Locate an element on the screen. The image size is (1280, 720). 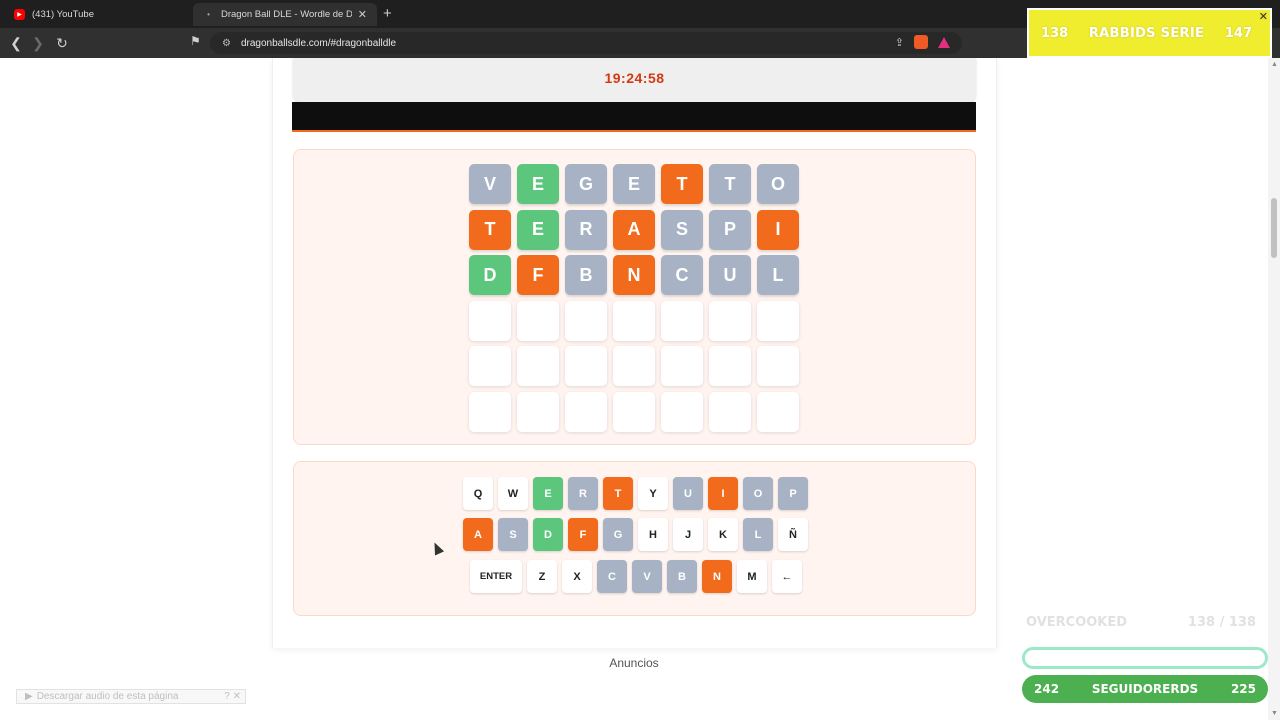
reload-button: ↻ is located at coordinates (62, 43).